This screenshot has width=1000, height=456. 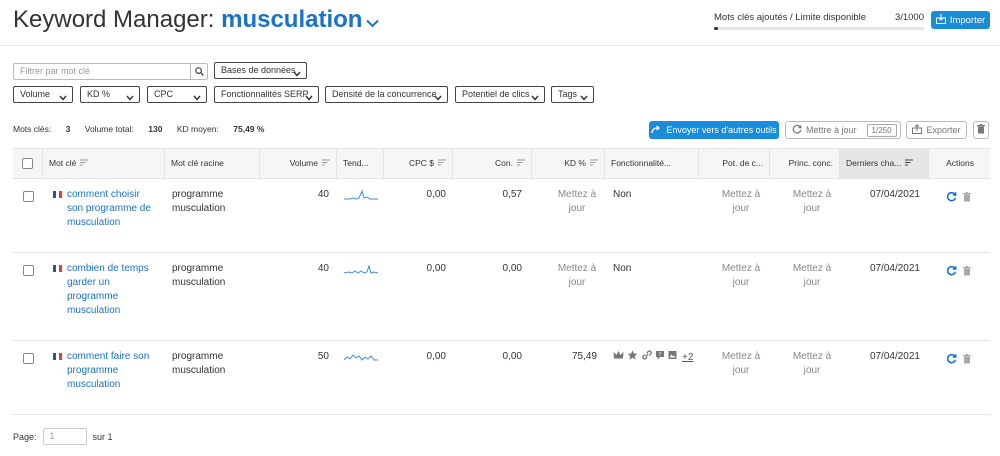 I want to click on pagination: Page: 1 sur 1, so click(x=63, y=436).